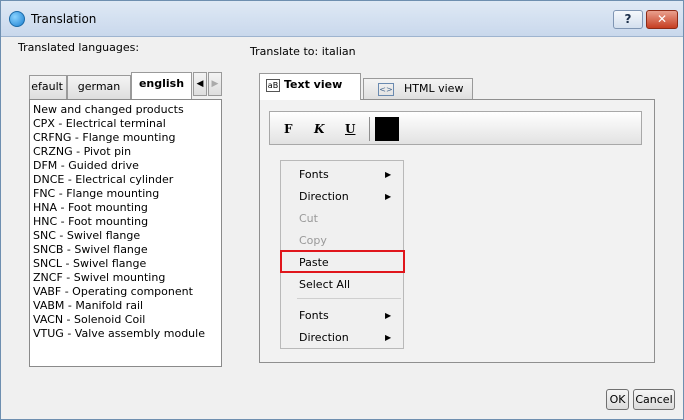 The width and height of the screenshot is (684, 420). What do you see at coordinates (342, 19) in the screenshot?
I see `title-bar: Translation ? ✕` at bounding box center [342, 19].